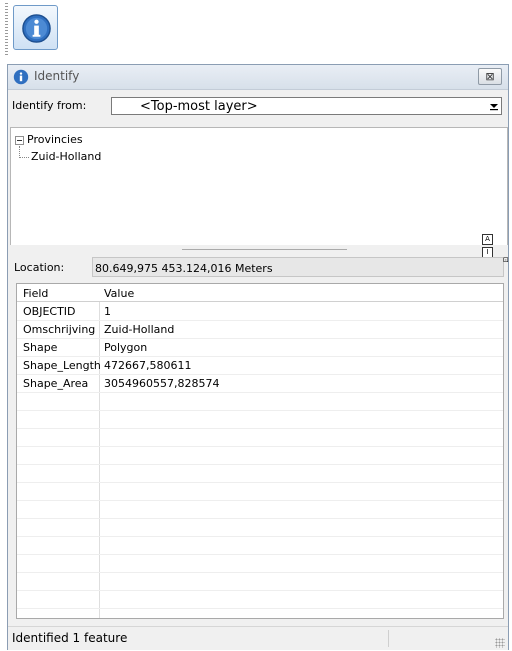 Image resolution: width=512 pixels, height=651 pixels. I want to click on collapse-icon, so click(19, 140).